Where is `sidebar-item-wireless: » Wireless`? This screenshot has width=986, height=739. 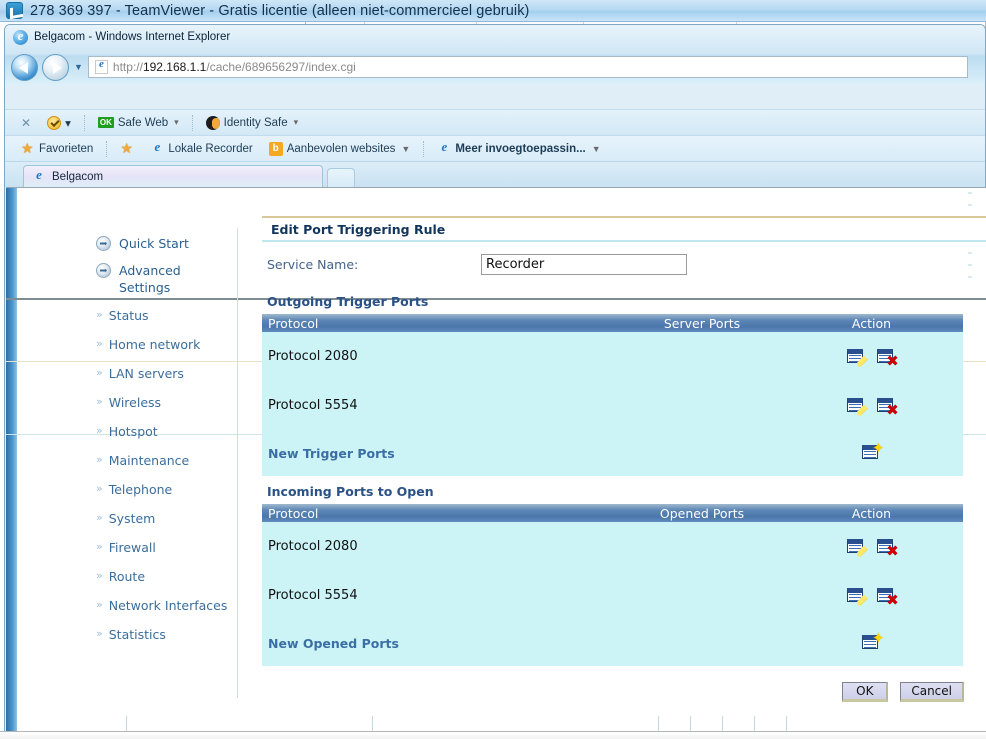 sidebar-item-wireless: » Wireless is located at coordinates (161, 402).